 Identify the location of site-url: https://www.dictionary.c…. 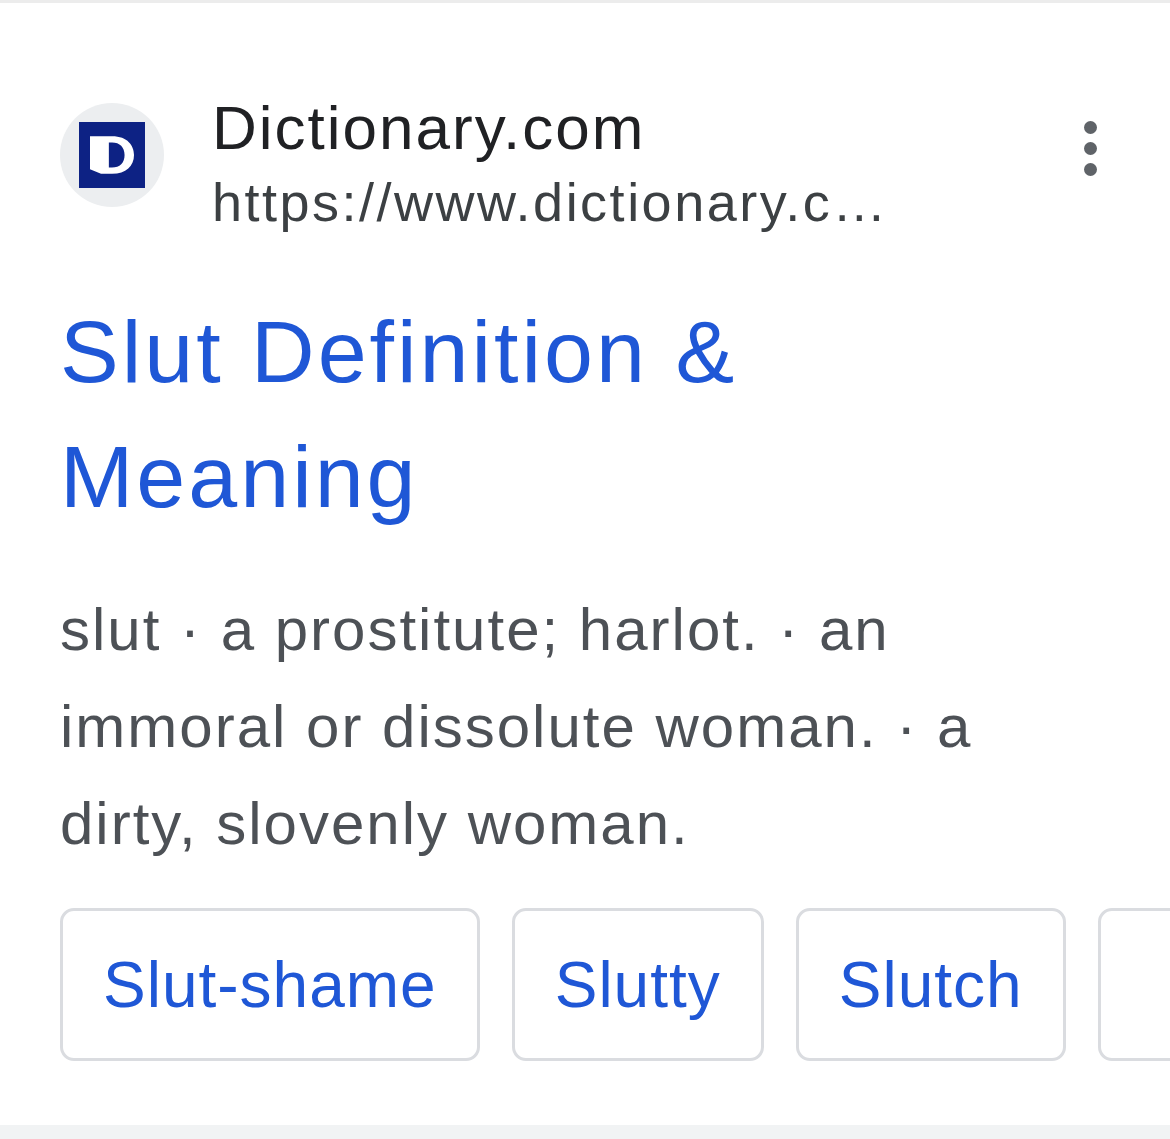
(551, 202).